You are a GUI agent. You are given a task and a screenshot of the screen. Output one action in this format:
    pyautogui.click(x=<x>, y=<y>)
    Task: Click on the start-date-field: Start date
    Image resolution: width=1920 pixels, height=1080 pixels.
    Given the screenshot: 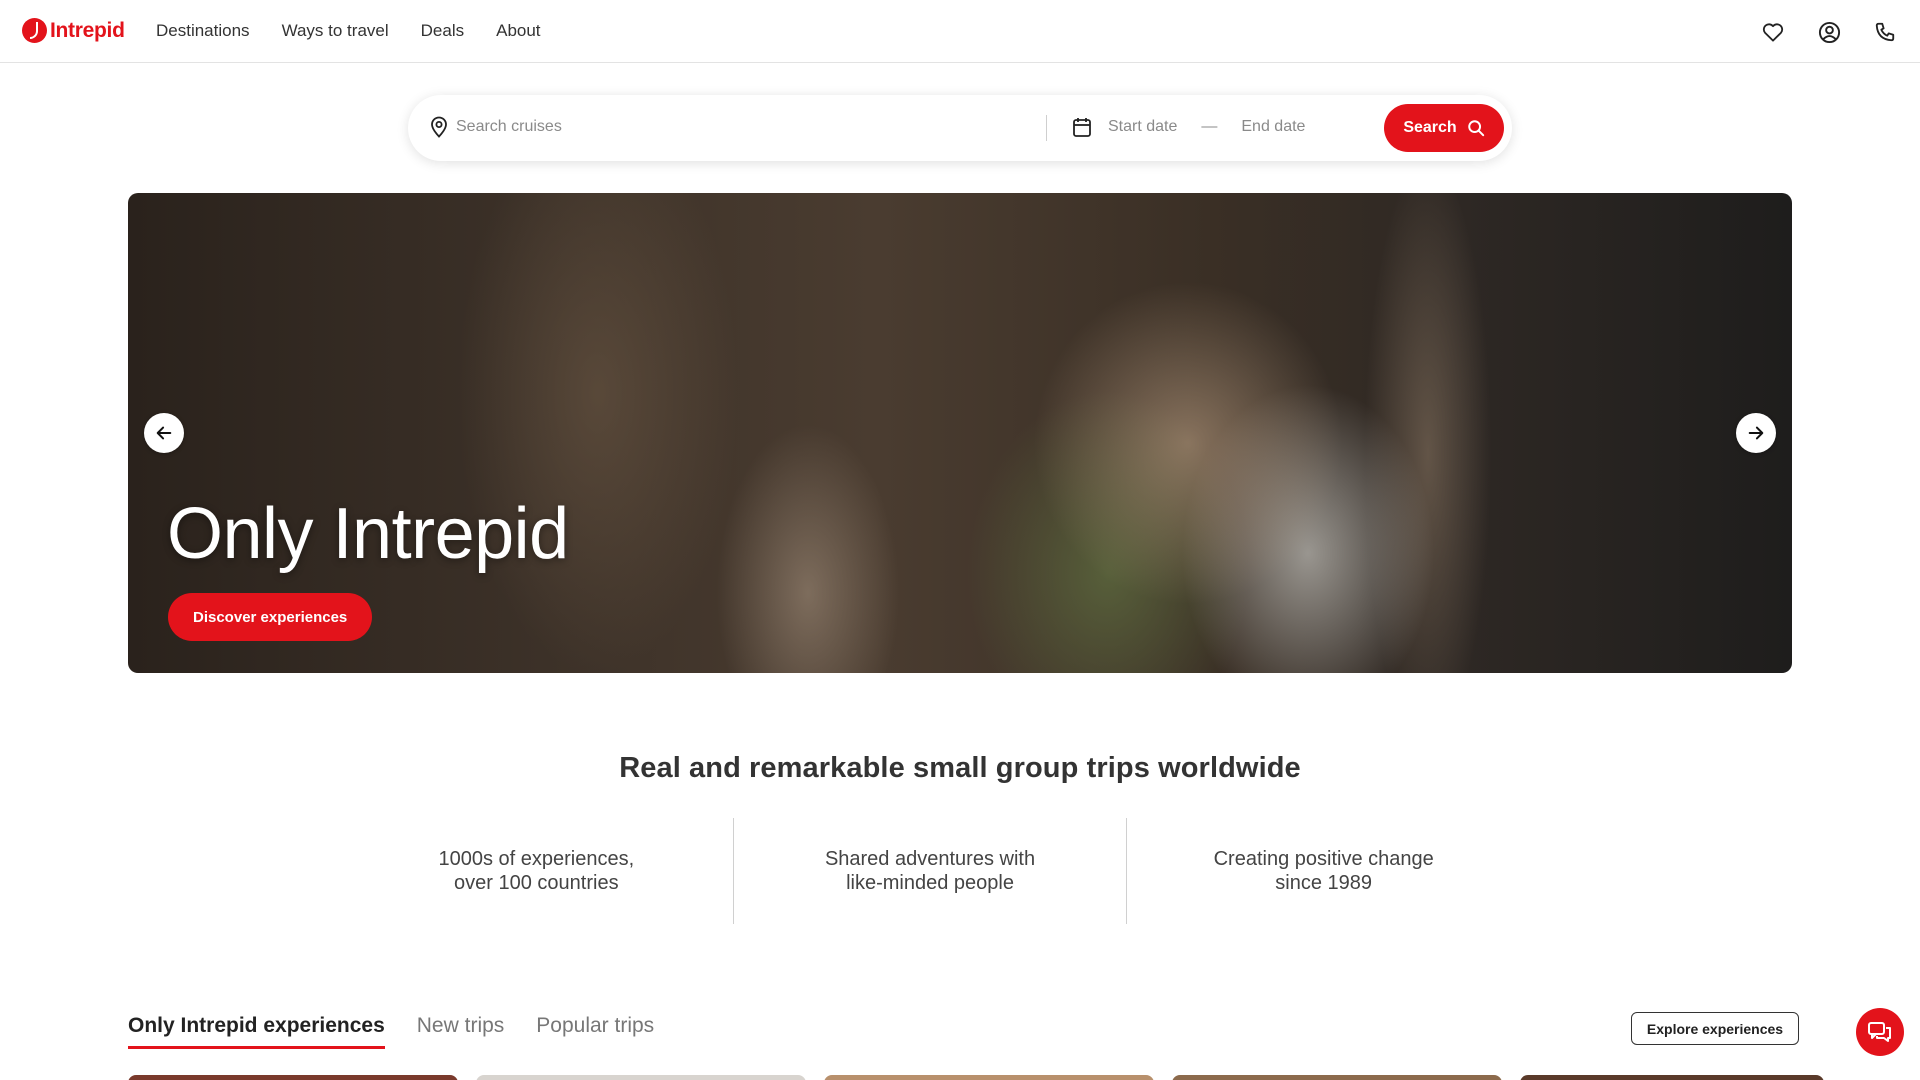 What is the action you would take?
    pyautogui.click(x=1142, y=127)
    